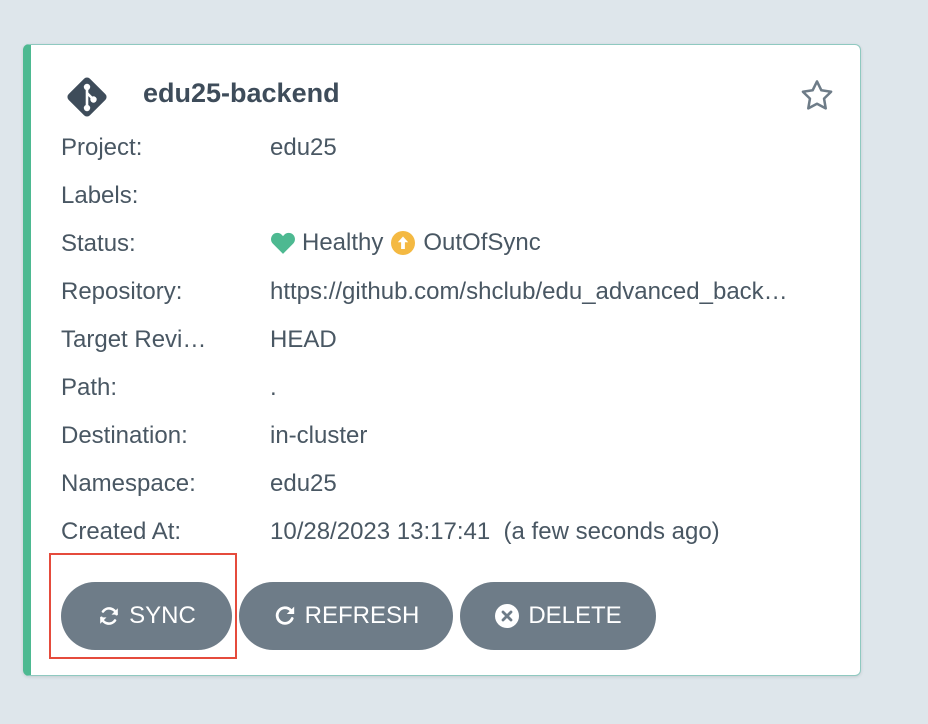 The image size is (928, 724). I want to click on refresh-icon, so click(284, 615).